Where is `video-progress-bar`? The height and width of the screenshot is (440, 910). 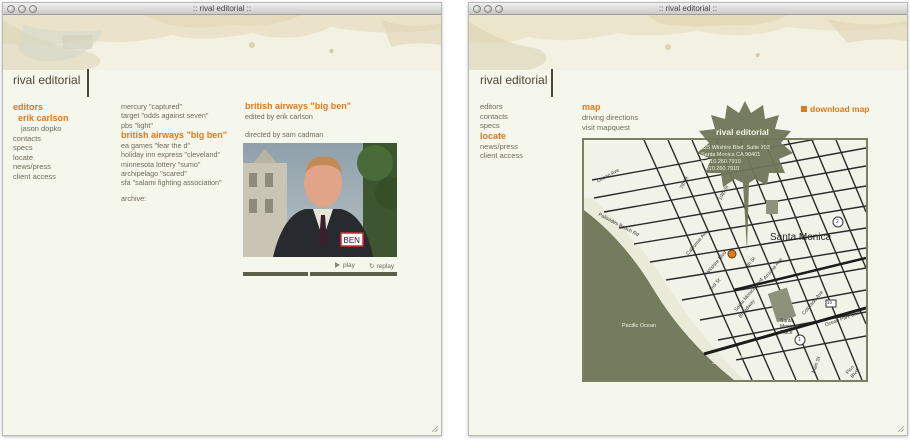
video-progress-bar is located at coordinates (320, 274).